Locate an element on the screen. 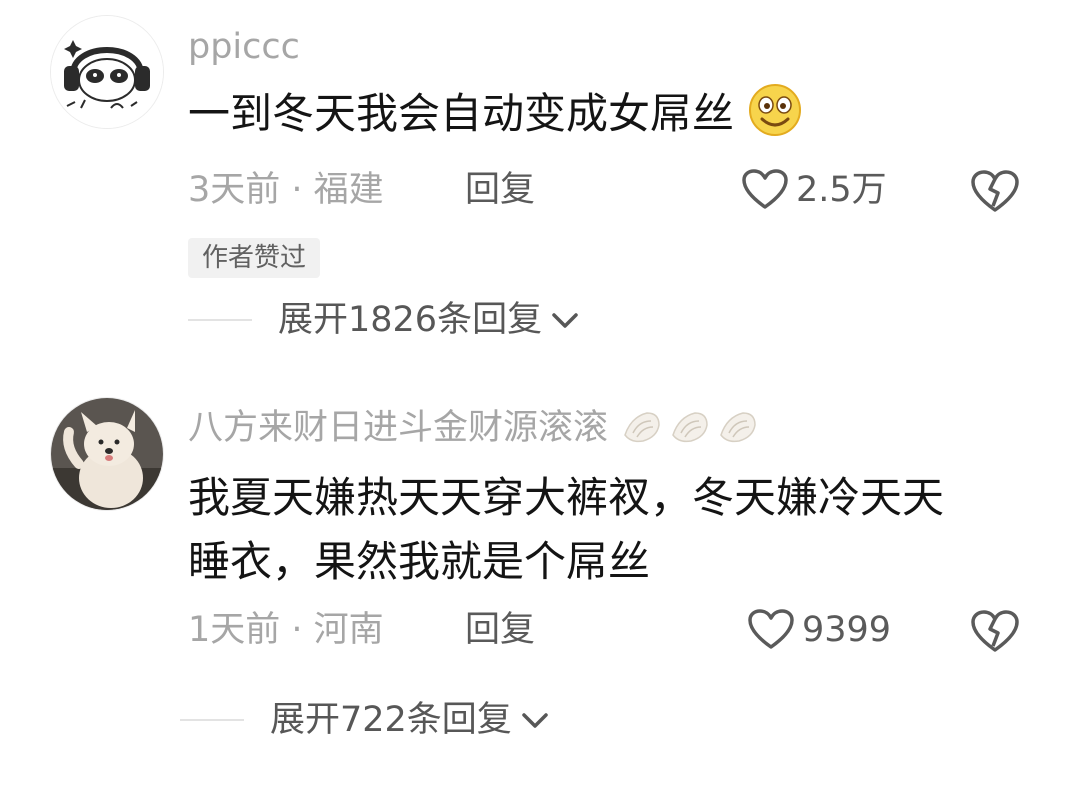 The height and width of the screenshot is (790, 1080). expand-replies-label: 展开1826条回复 is located at coordinates (410, 320).